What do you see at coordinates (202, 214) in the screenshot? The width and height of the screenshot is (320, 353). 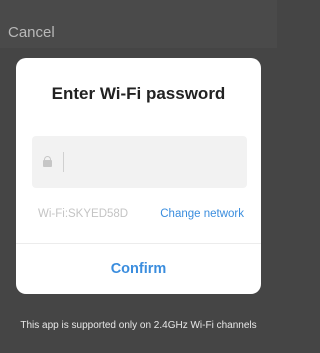 I see `change-network-link: Change network` at bounding box center [202, 214].